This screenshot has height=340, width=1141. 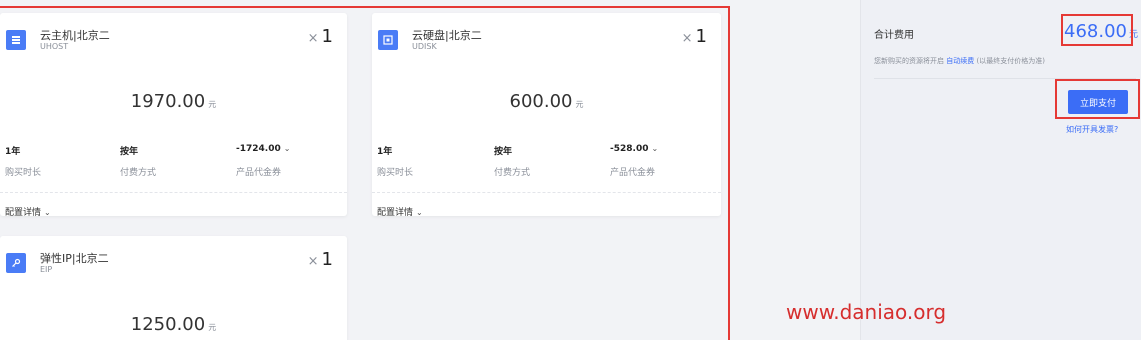 I want to click on highlight-box-total, so click(x=1097, y=30).